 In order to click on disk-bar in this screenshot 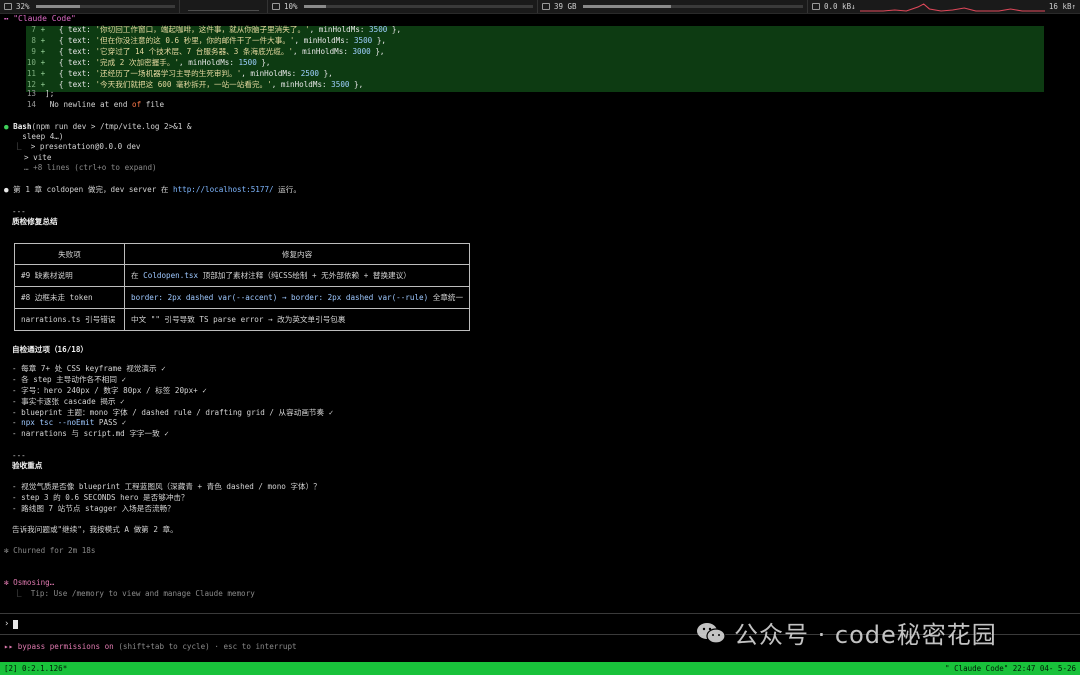, I will do `click(692, 6)`.